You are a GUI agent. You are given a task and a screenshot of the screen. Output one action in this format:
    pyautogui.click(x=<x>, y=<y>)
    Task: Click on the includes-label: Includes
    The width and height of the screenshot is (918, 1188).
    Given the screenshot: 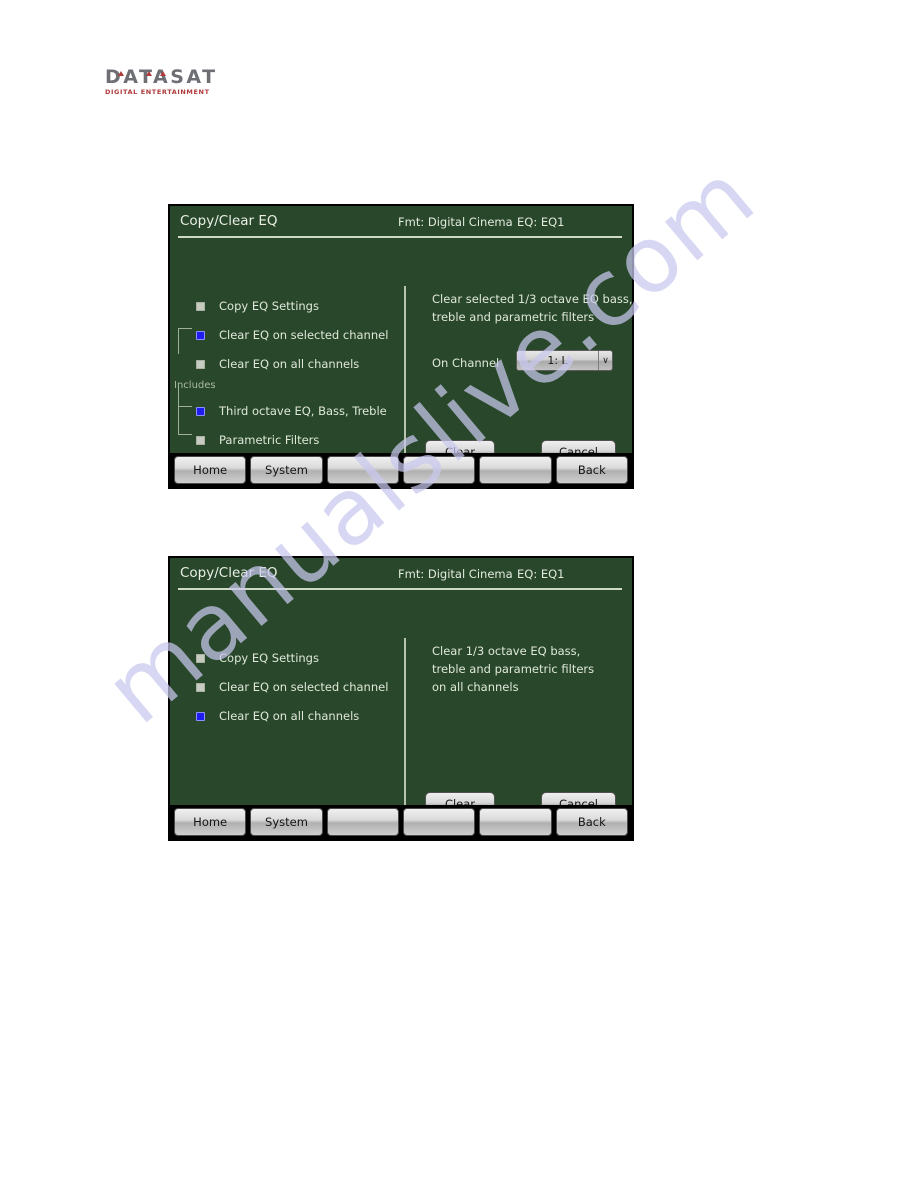 What is the action you would take?
    pyautogui.click(x=195, y=385)
    